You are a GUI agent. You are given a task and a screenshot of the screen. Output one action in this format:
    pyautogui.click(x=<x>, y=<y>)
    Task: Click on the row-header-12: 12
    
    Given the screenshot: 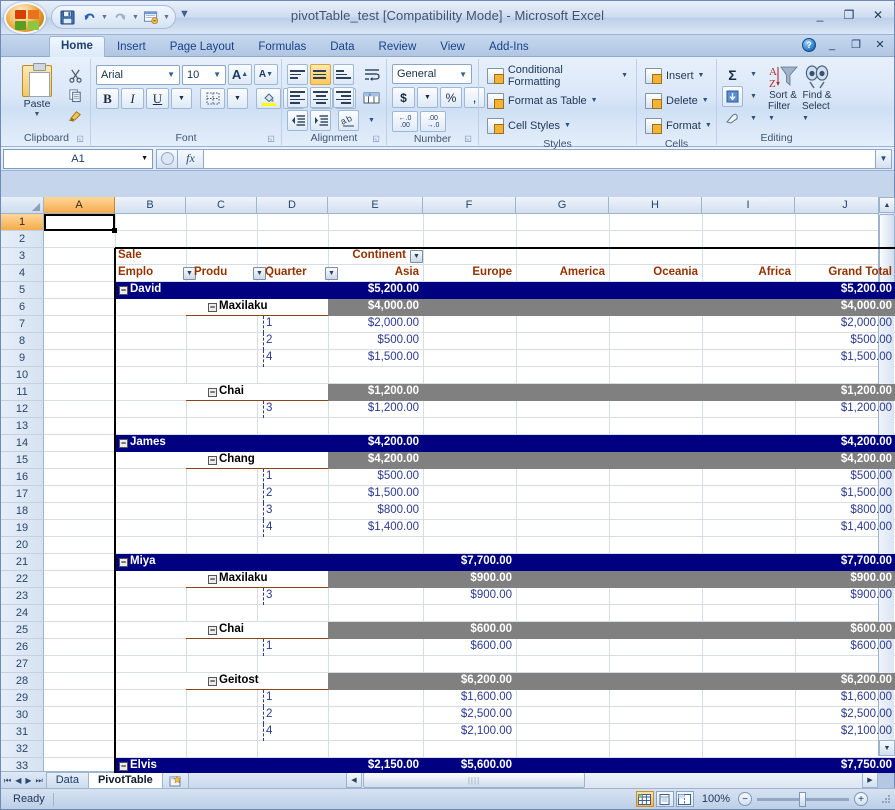 What is the action you would take?
    pyautogui.click(x=22, y=409)
    